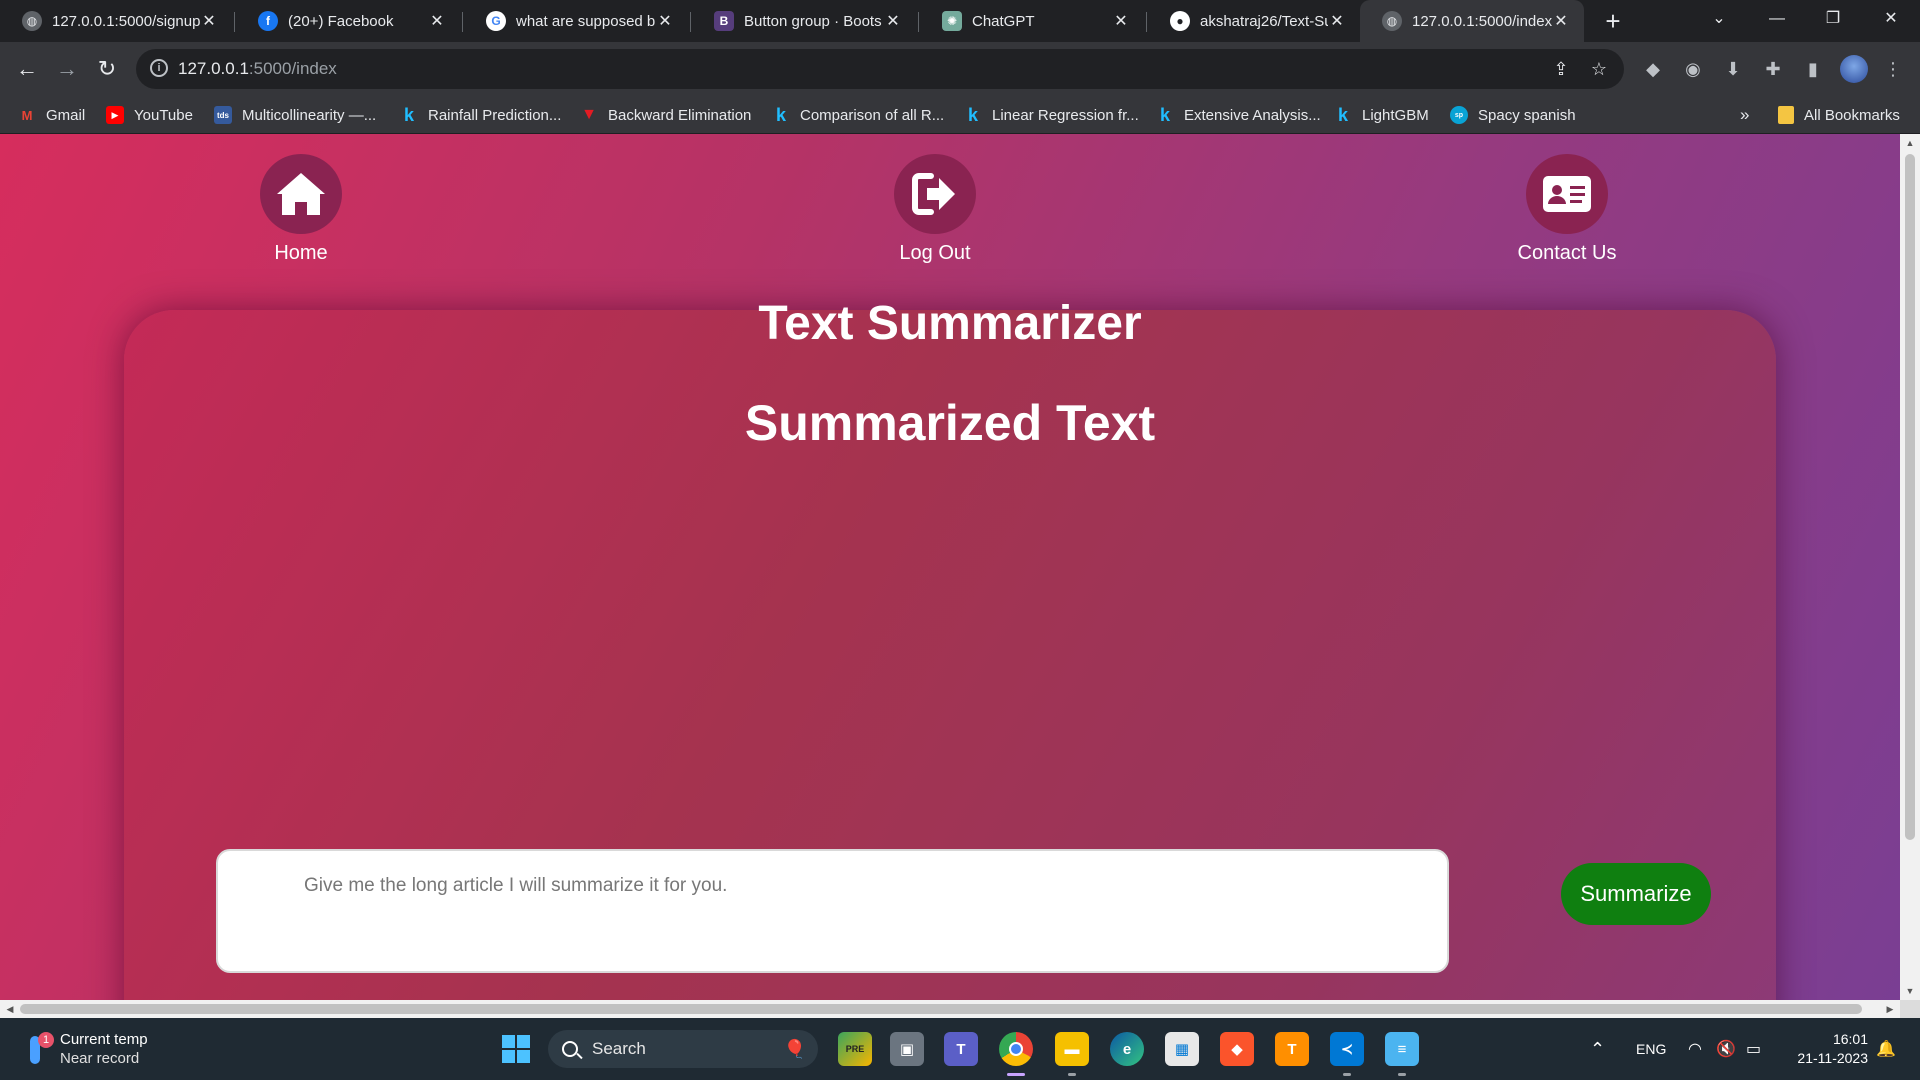 The height and width of the screenshot is (1080, 1920). Describe the element at coordinates (576, 21) in the screenshot. I see `tab-google: G what are supposed b ✕` at that location.